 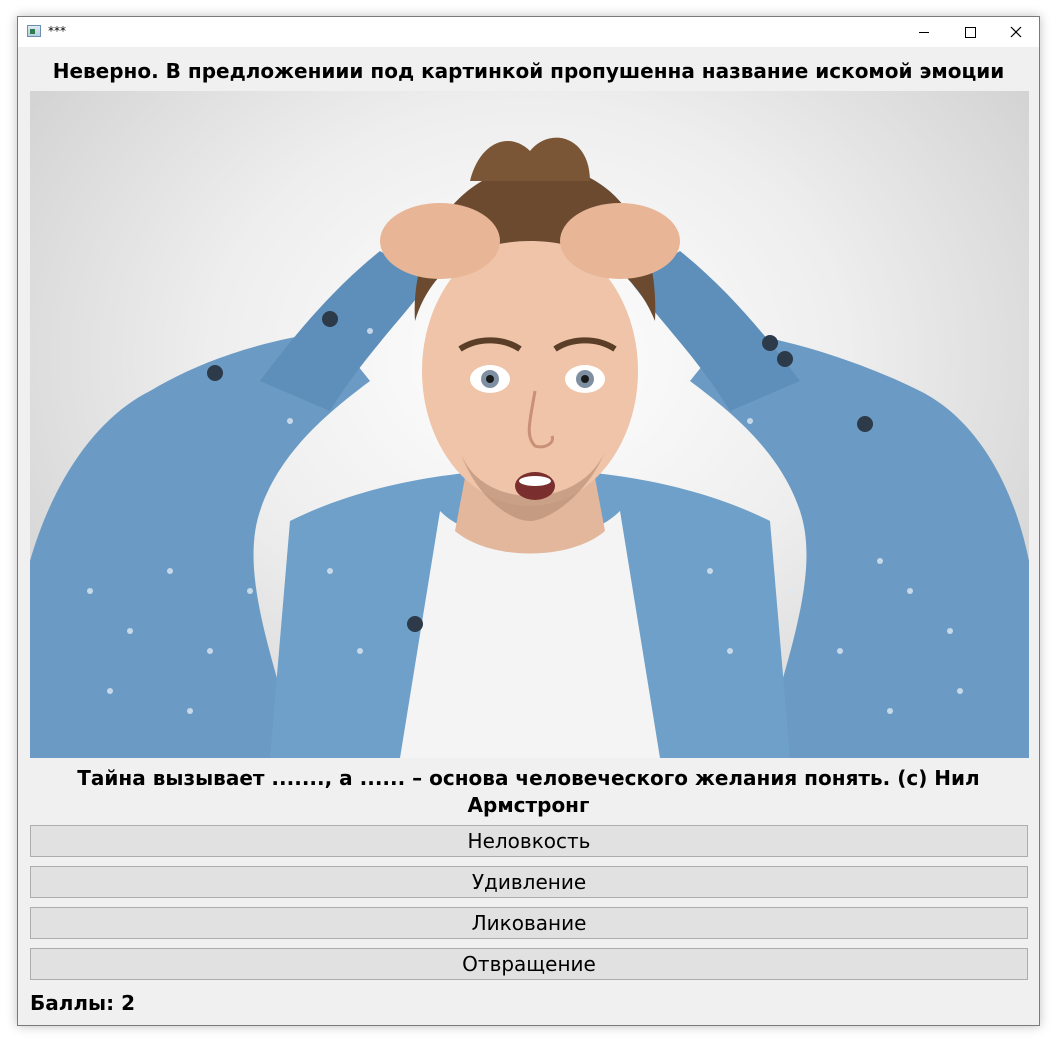 I want to click on app-icon, so click(x=34, y=31).